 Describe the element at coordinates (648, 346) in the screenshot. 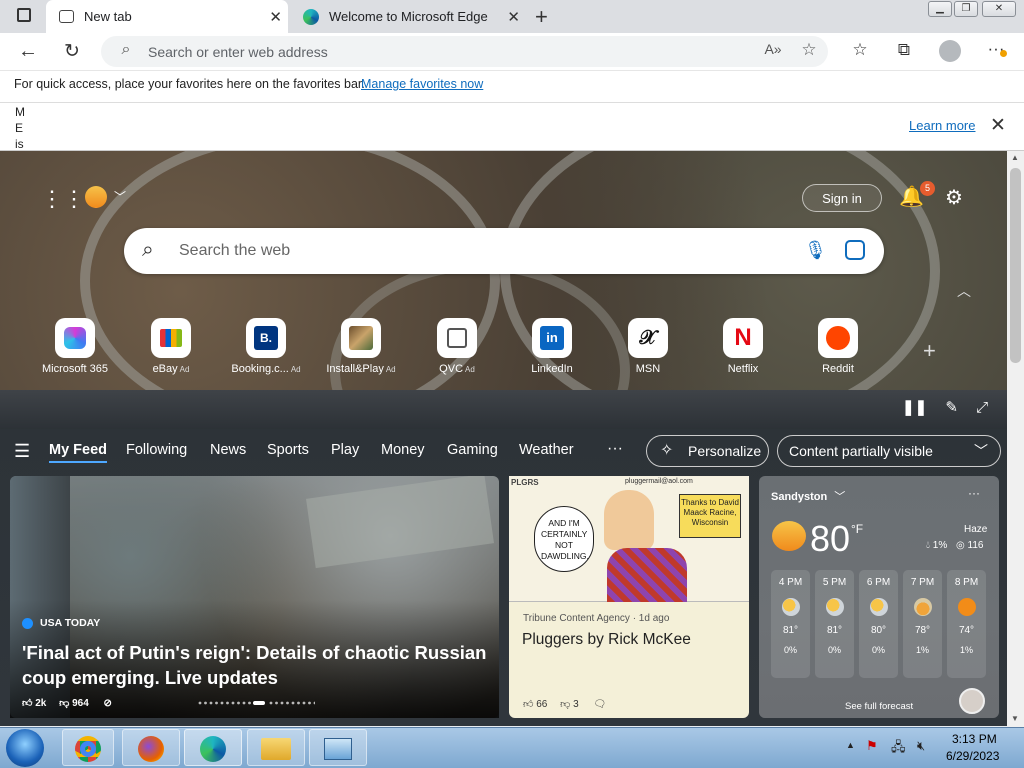

I see `quick-link-msn: 𝒳 MSN` at that location.